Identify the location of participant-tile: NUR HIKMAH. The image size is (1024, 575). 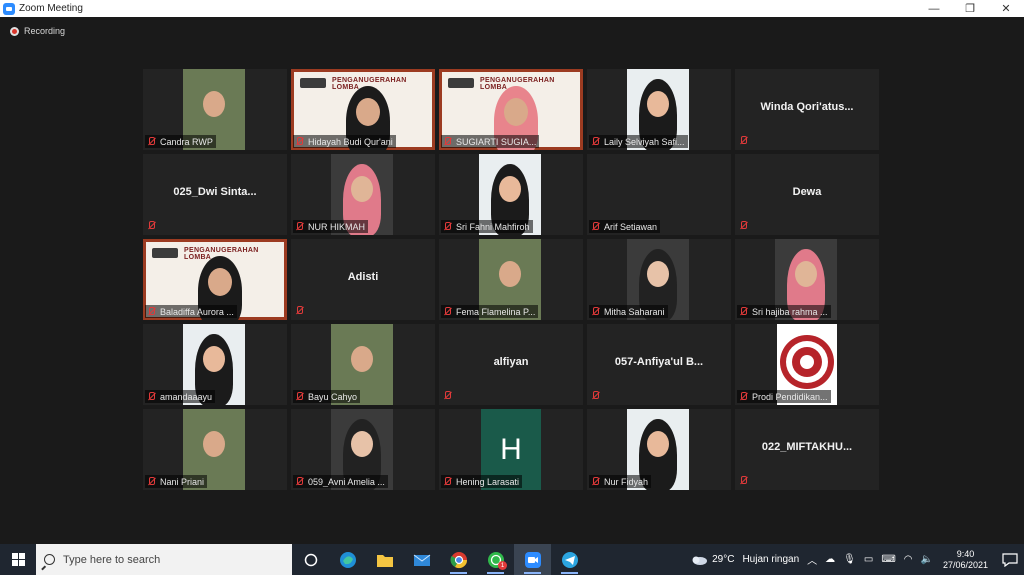
(363, 194).